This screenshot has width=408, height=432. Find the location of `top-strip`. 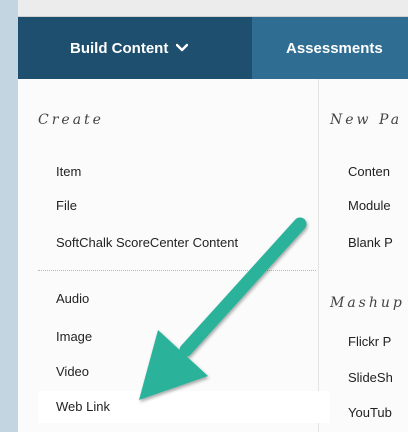

top-strip is located at coordinates (213, 8).